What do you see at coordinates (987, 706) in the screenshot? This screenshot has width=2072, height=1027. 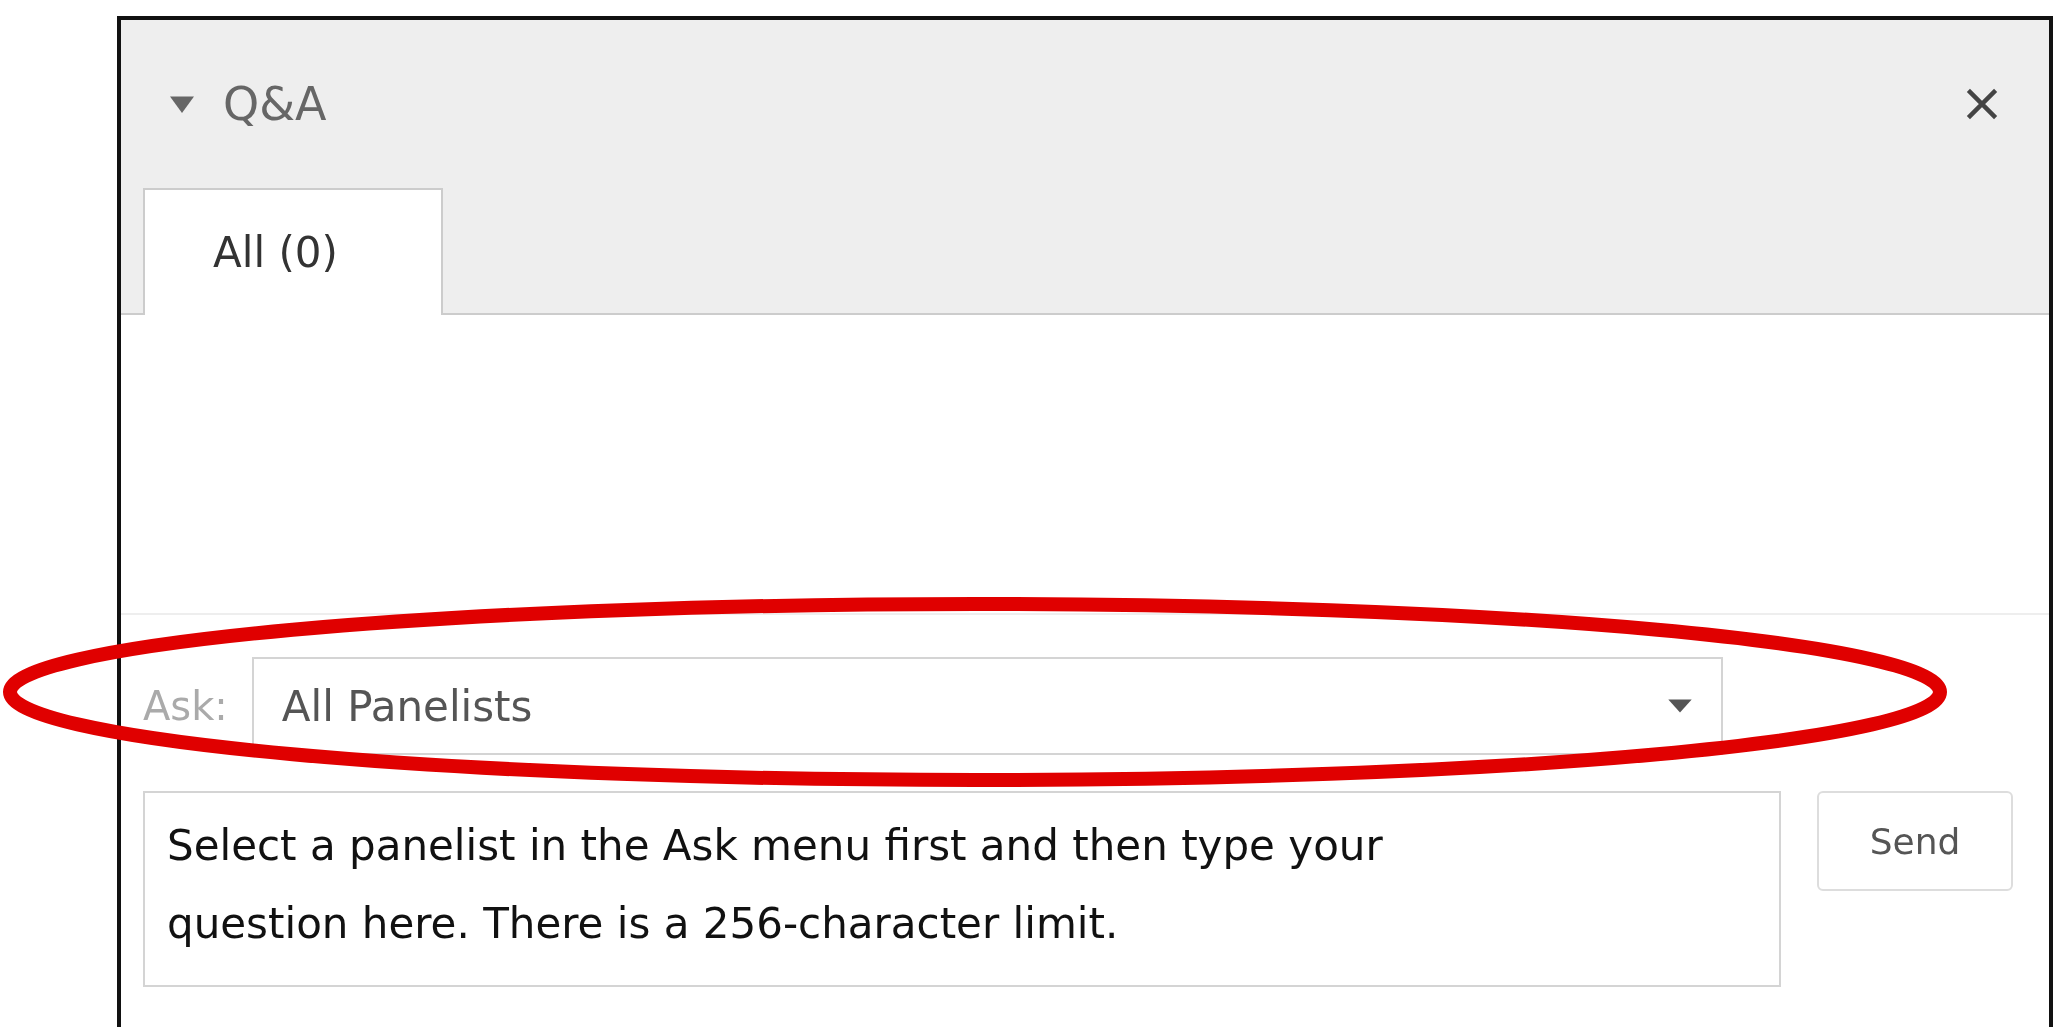 I see `panelist-dropdown: All Panelists` at bounding box center [987, 706].